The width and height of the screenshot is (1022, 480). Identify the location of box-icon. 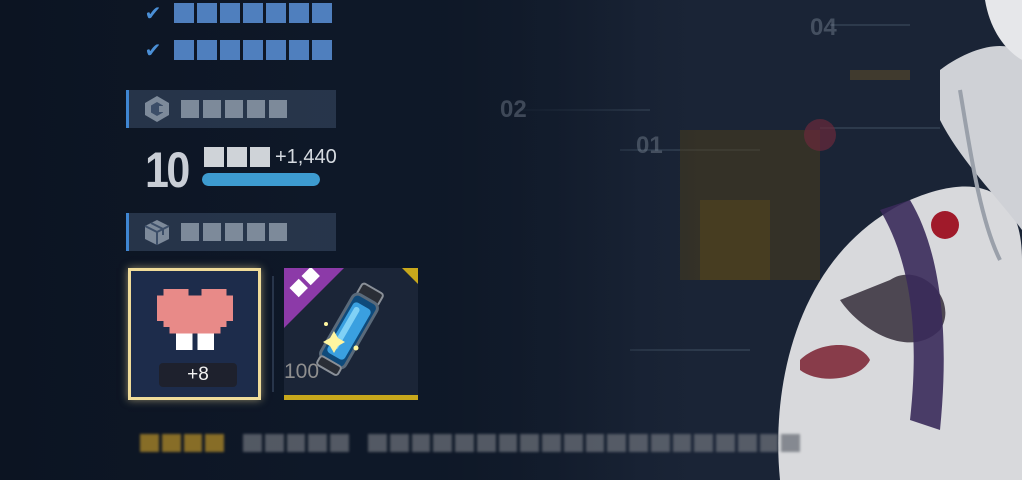
(157, 232).